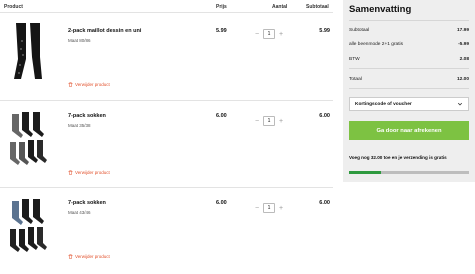 This screenshot has height=274, width=475. Describe the element at coordinates (28, 52) in the screenshot. I see `tights-product-image` at that location.